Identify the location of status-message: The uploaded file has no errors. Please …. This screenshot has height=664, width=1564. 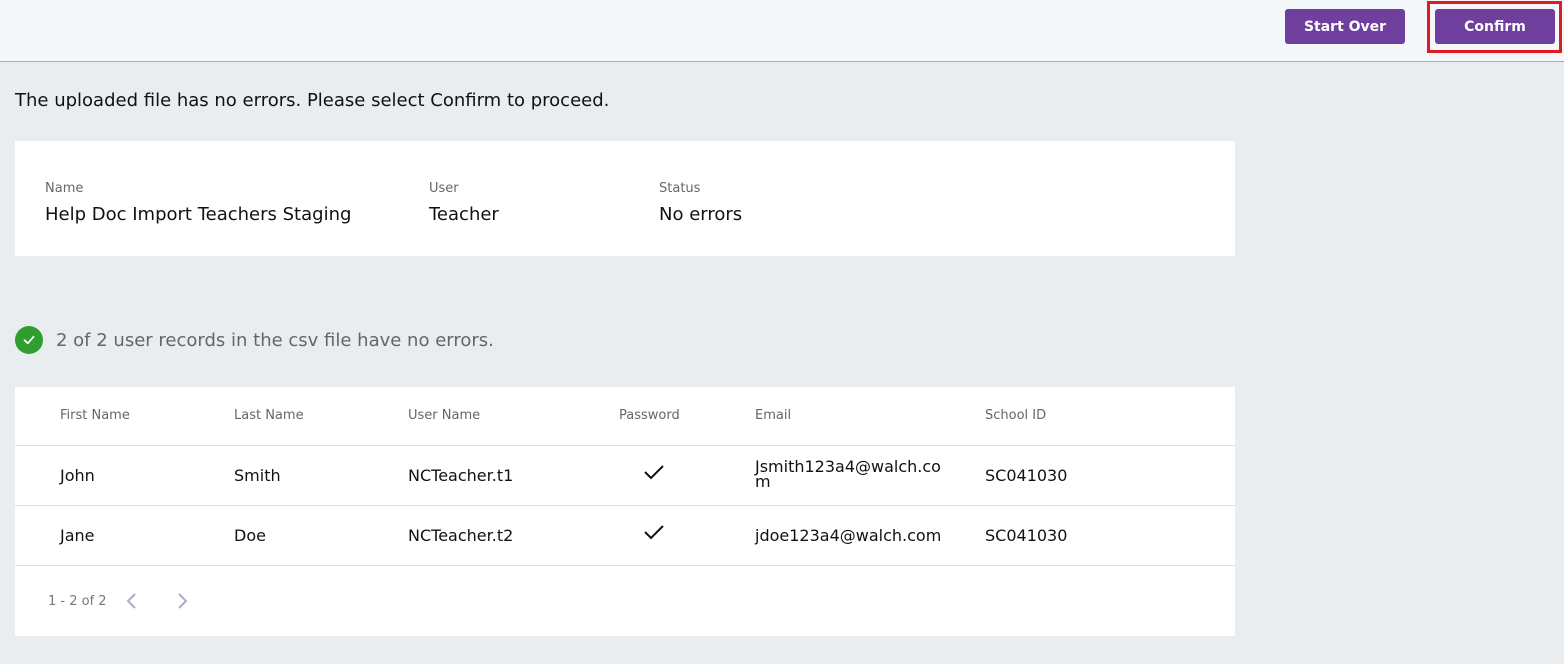
(312, 100).